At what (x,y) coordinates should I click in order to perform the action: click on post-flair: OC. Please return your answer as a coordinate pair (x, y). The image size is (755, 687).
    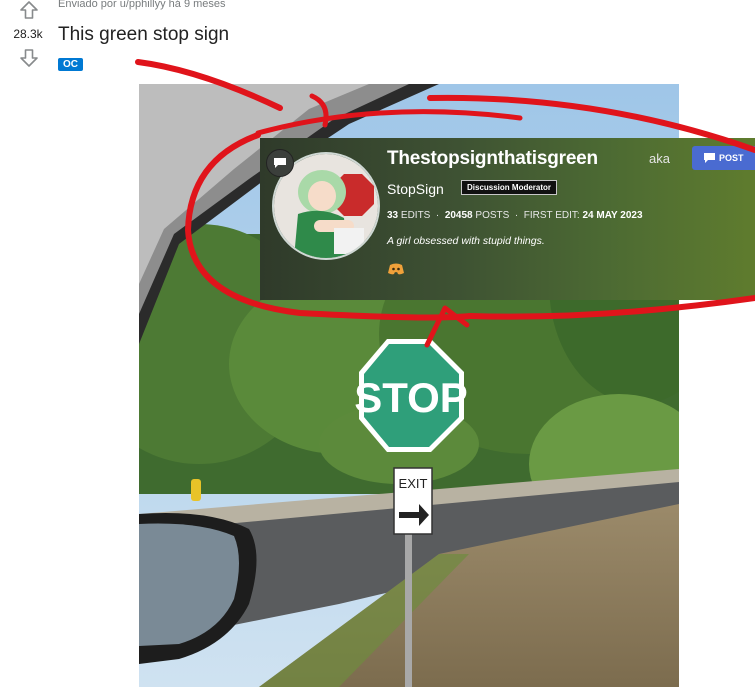
    Looking at the image, I should click on (70, 64).